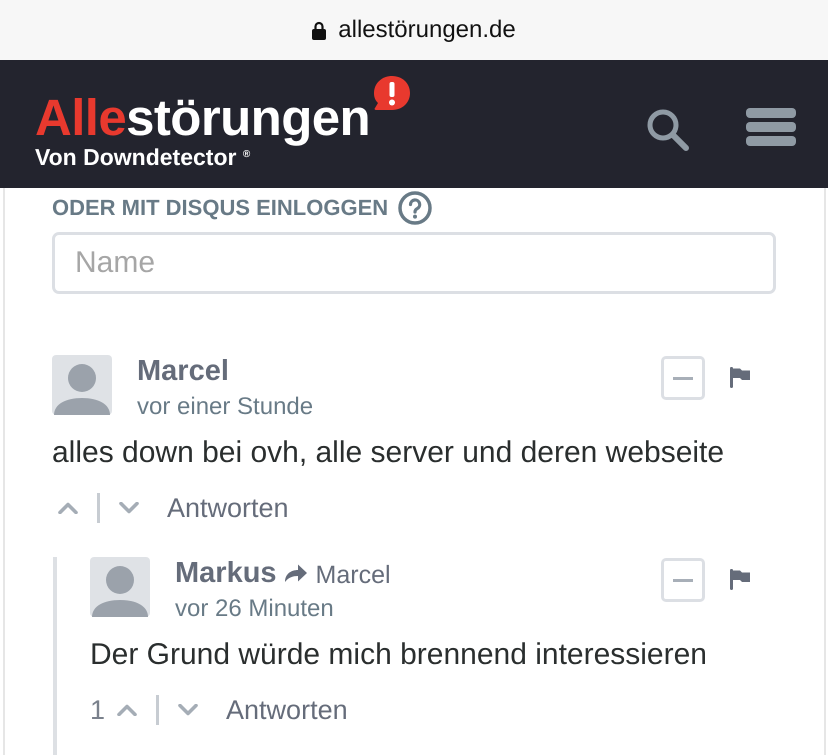 The image size is (828, 755). Describe the element at coordinates (296, 573) in the screenshot. I see `reply-arrow-icon` at that location.